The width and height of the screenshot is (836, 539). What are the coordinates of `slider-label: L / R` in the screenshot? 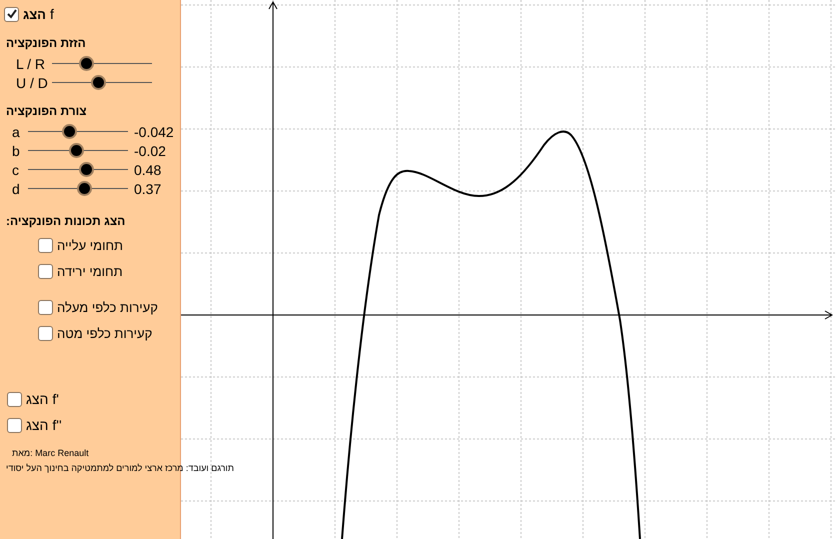 It's located at (31, 64).